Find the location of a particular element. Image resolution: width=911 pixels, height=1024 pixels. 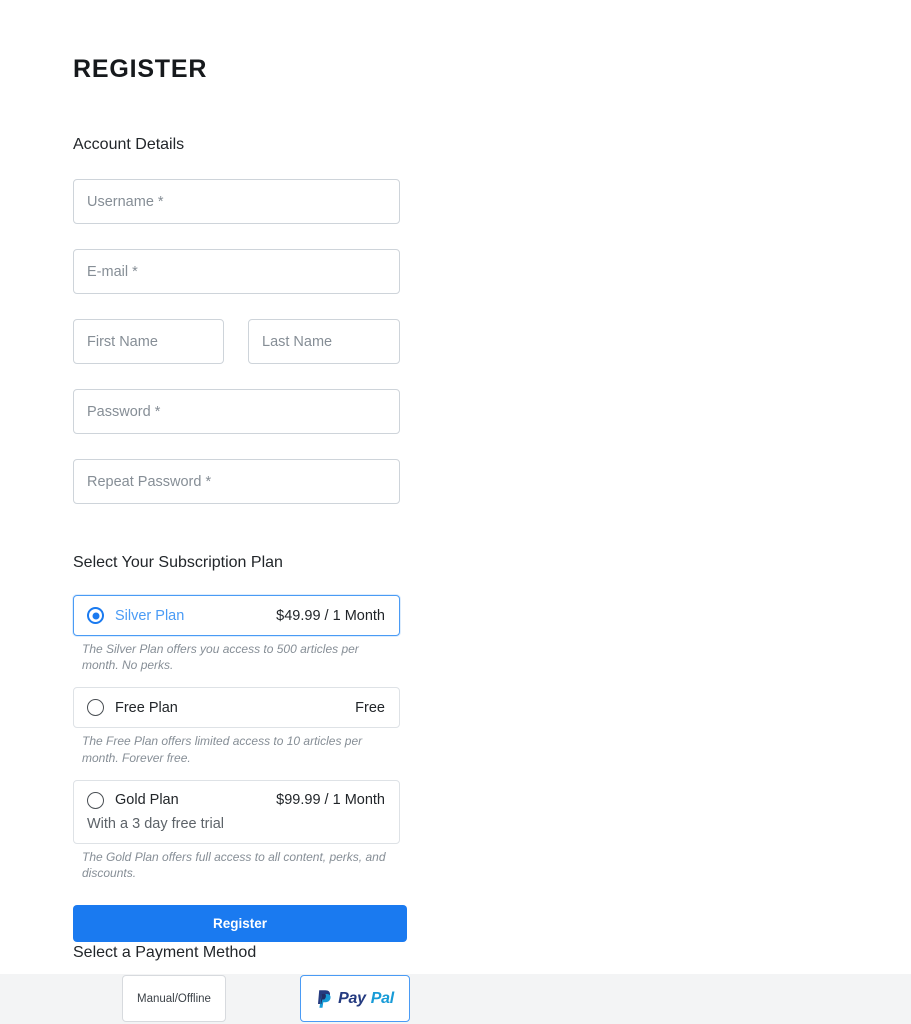

plan-option-free: Free Plan Free is located at coordinates (236, 708).